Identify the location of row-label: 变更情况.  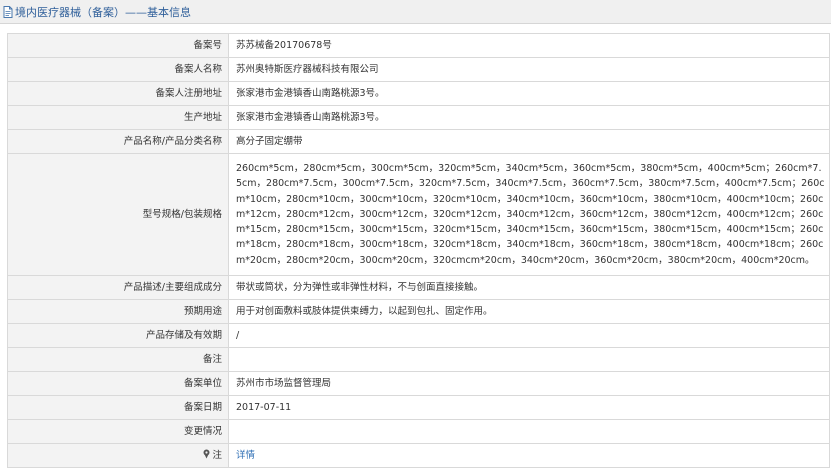
(118, 431).